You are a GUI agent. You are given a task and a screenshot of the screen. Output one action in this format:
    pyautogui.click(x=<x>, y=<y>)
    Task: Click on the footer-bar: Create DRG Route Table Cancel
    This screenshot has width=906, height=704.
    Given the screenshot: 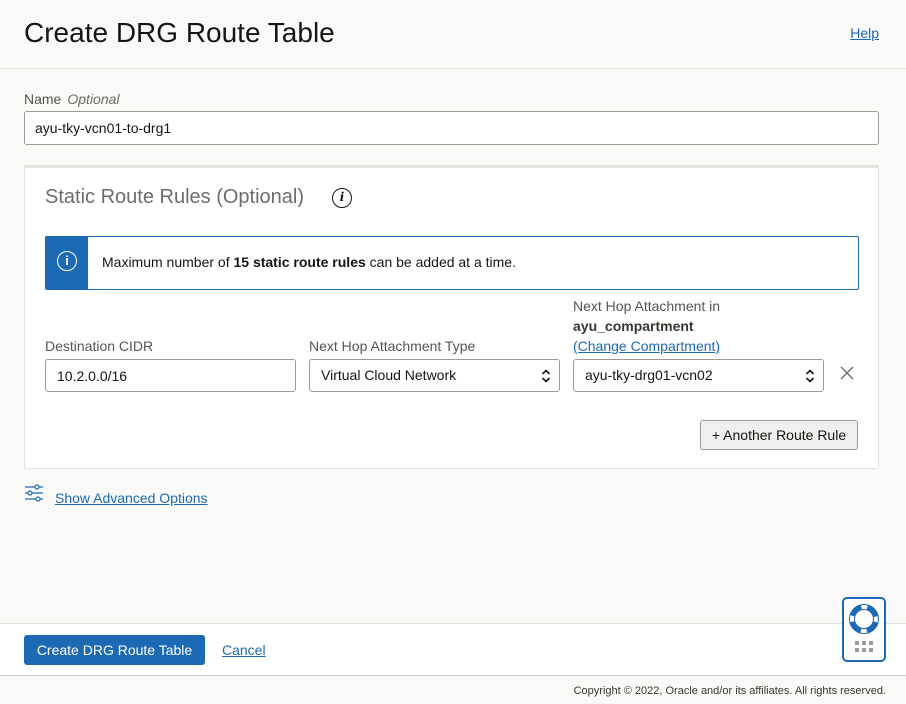 What is the action you would take?
    pyautogui.click(x=453, y=649)
    